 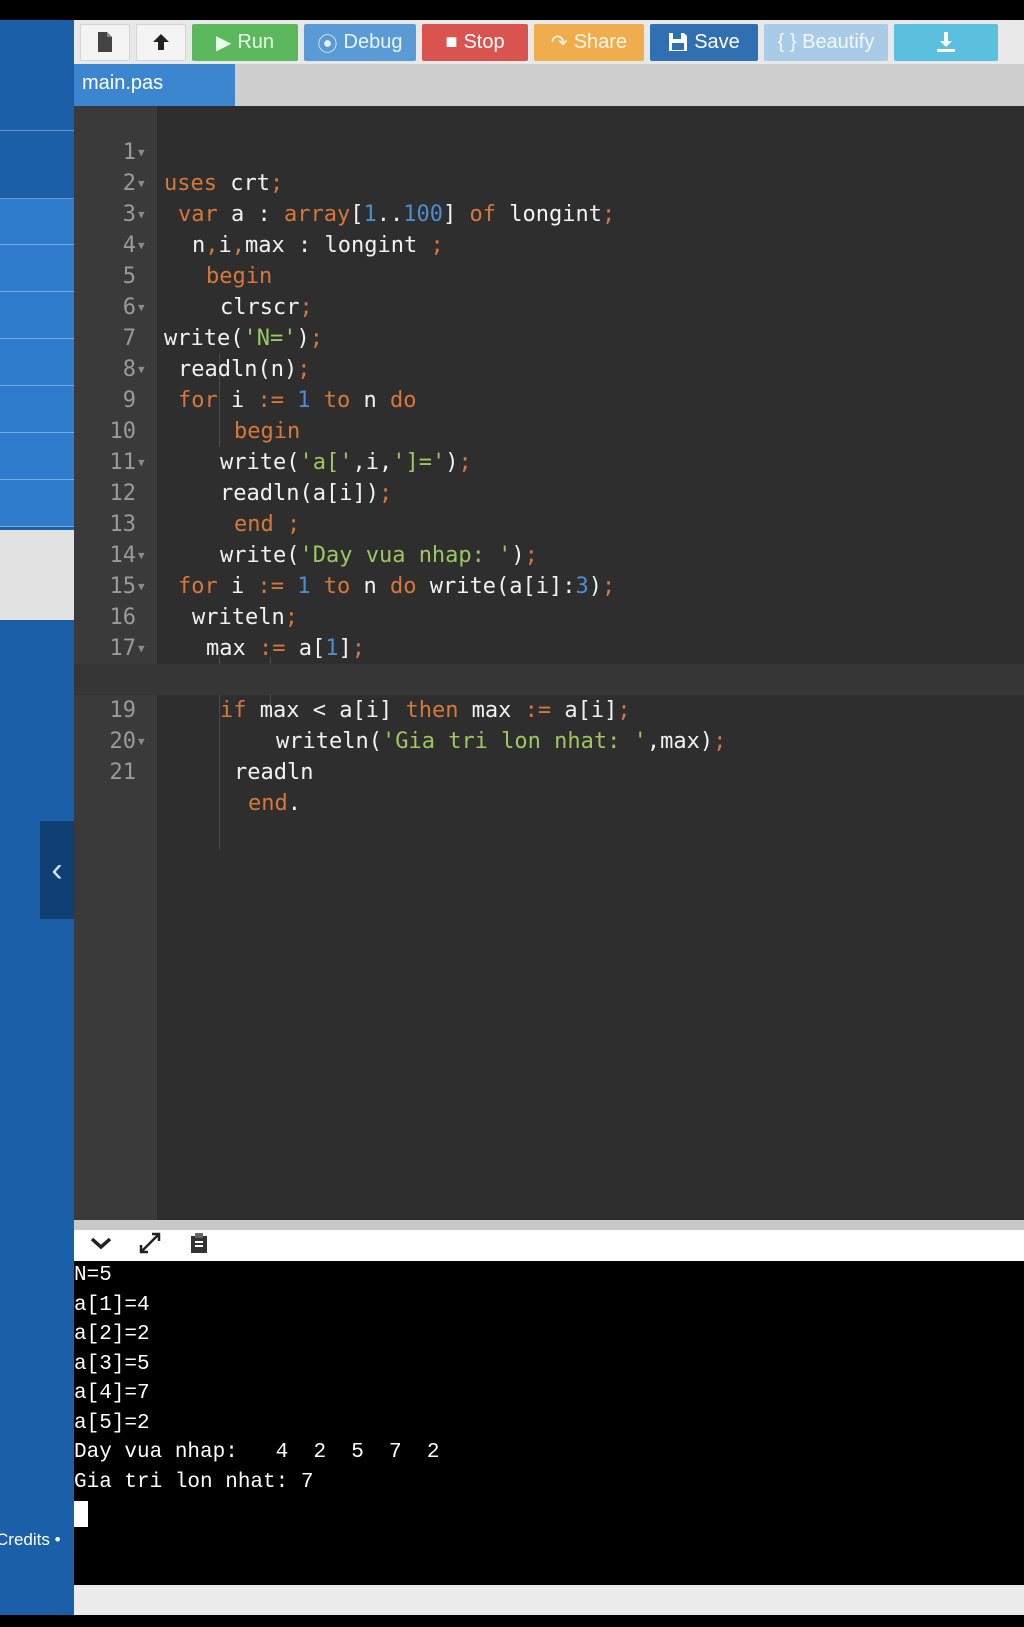 I want to click on floppy-icon, so click(x=678, y=42).